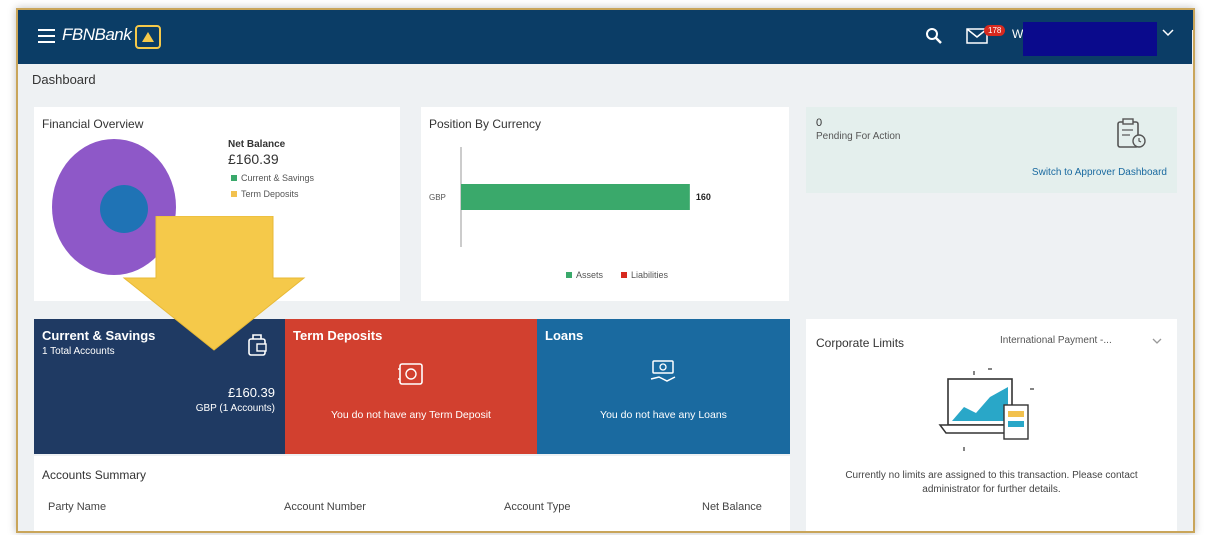  What do you see at coordinates (485, 124) in the screenshot?
I see `position-by-currency-title: Position By Currency` at bounding box center [485, 124].